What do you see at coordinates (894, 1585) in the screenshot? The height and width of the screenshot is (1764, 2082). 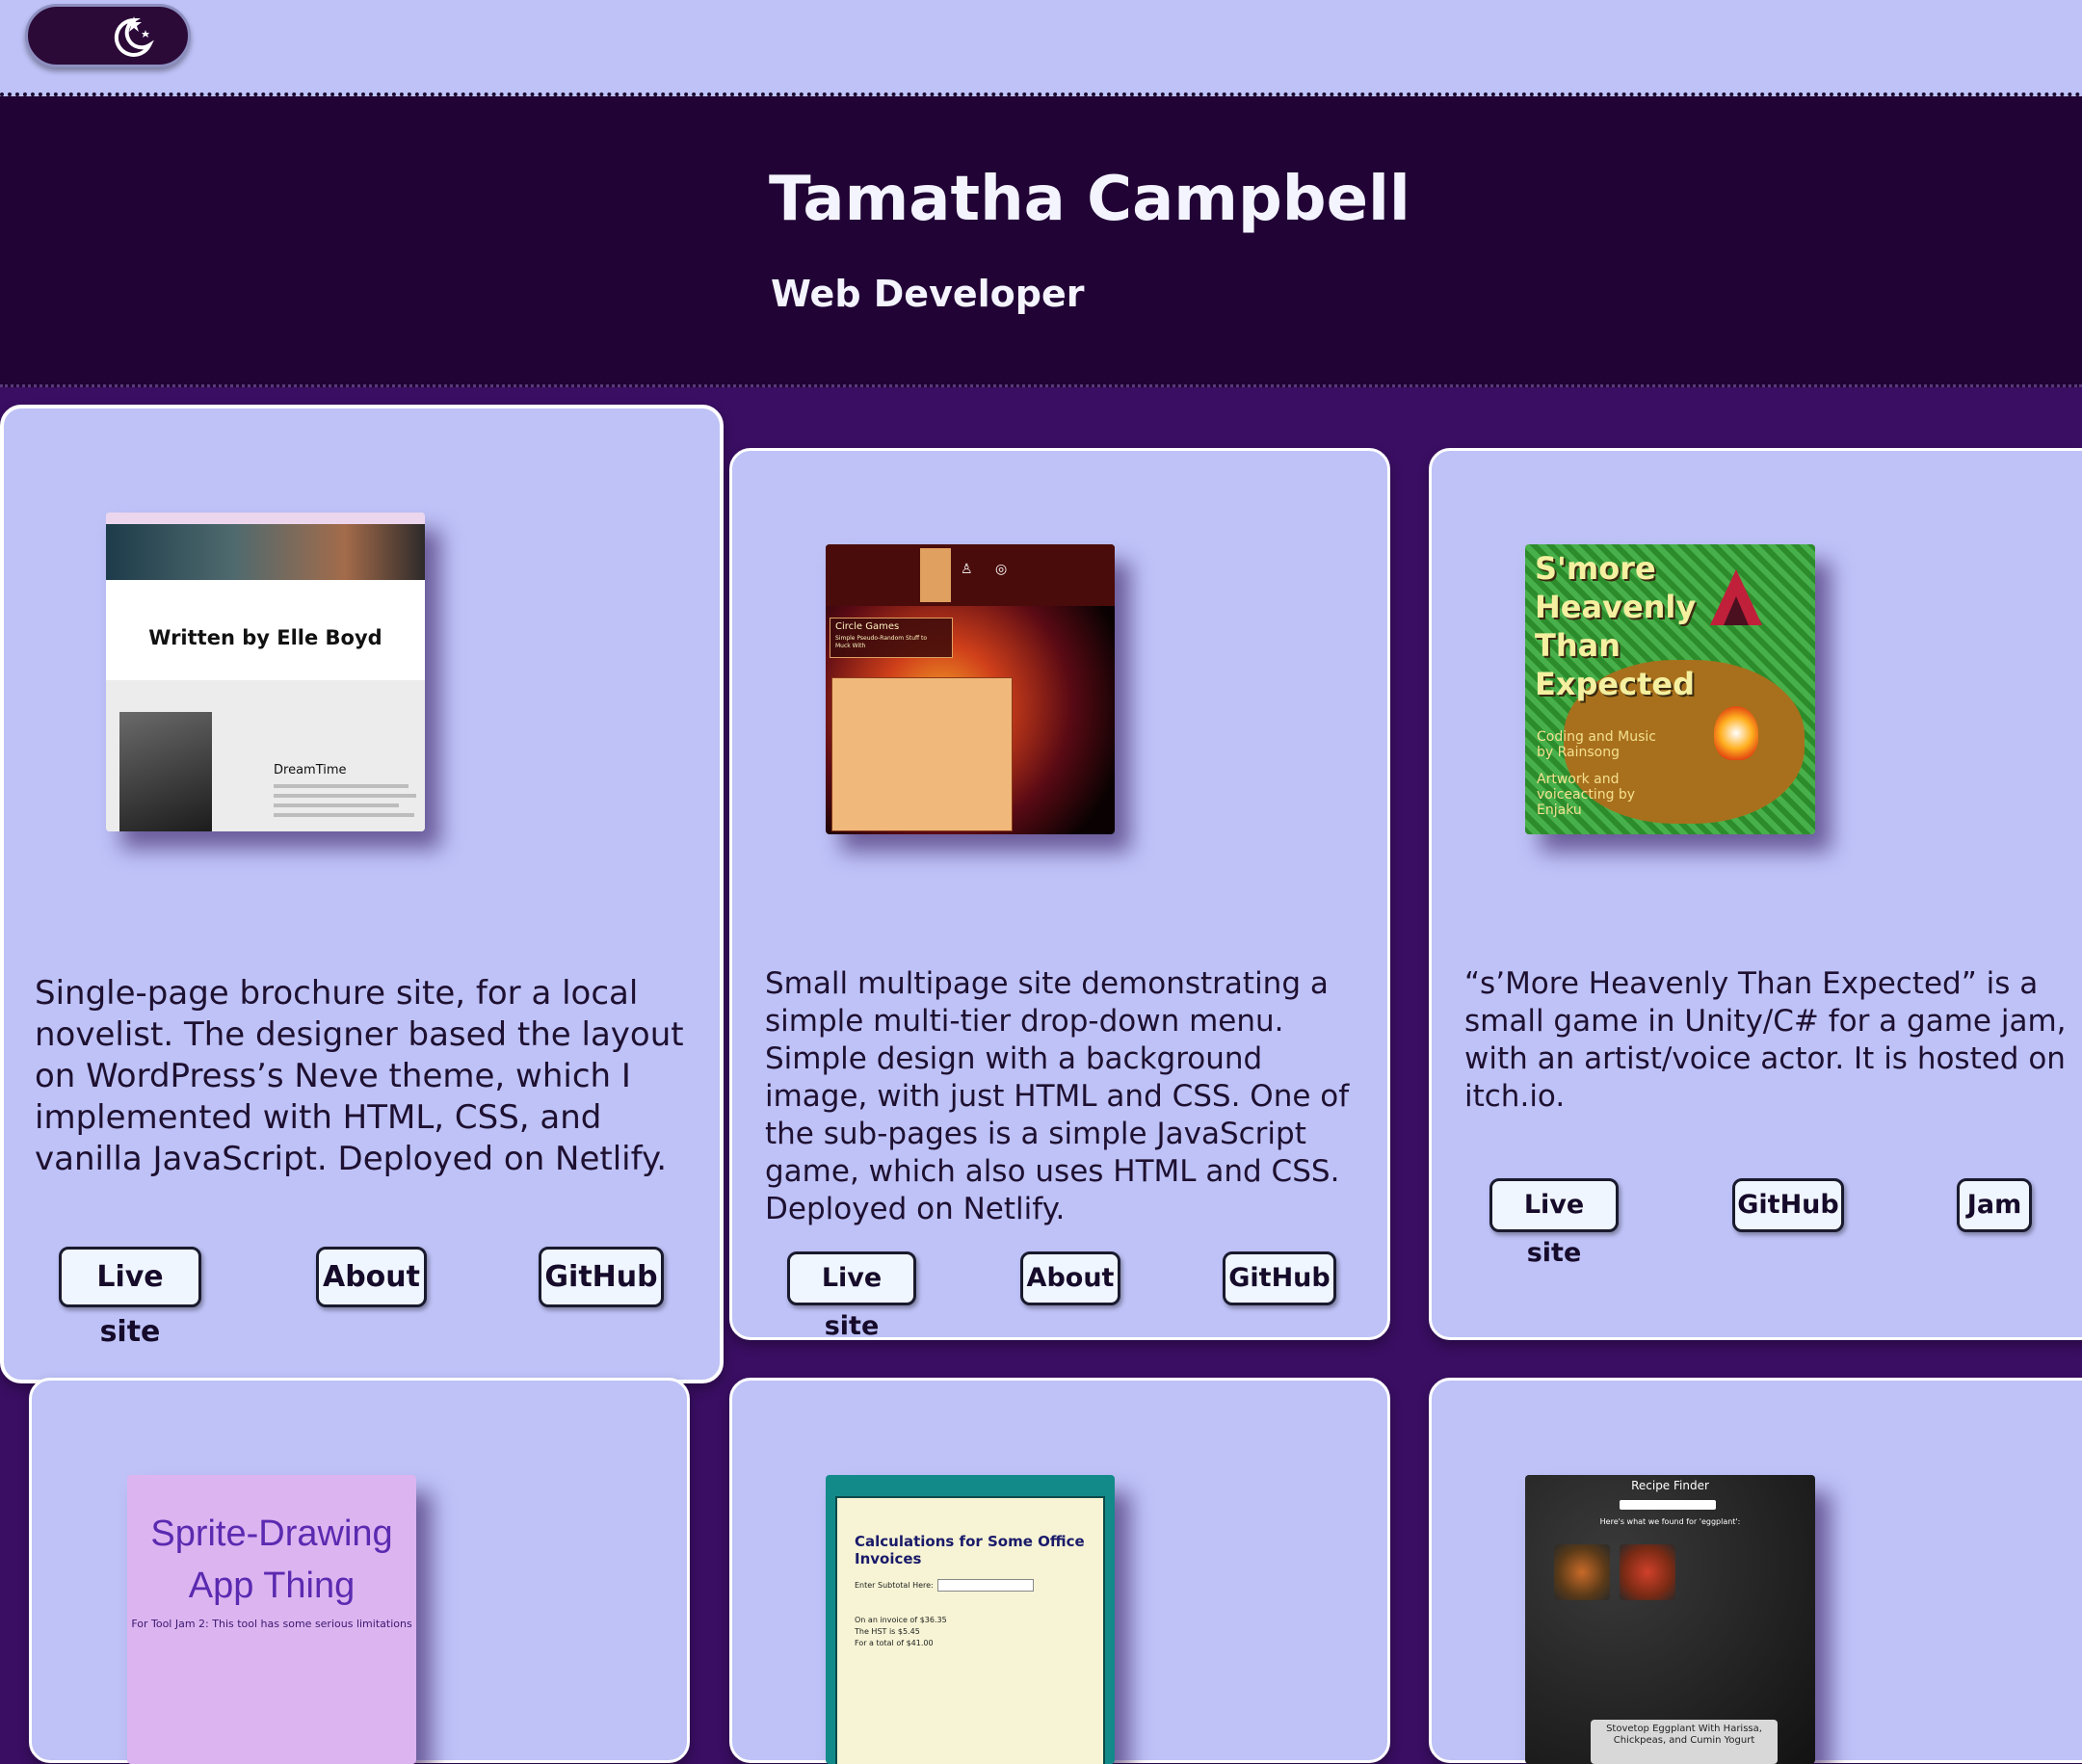 I see `preview-input-label: Enter Subtotal Here:` at bounding box center [894, 1585].